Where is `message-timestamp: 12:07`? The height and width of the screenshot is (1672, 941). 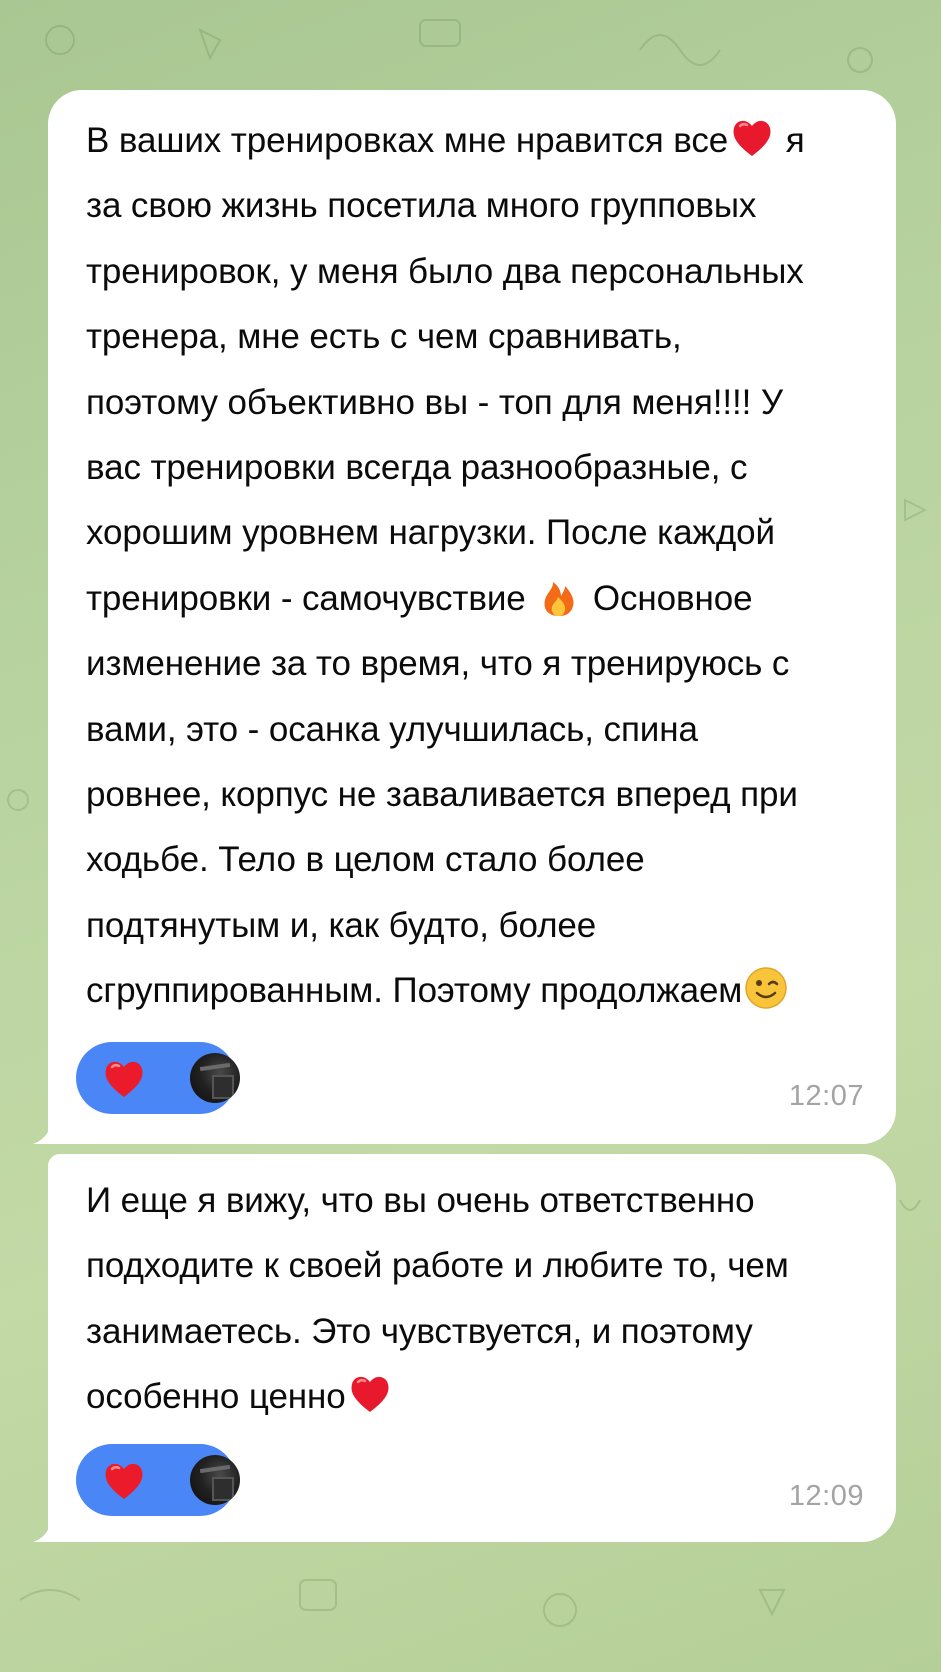 message-timestamp: 12:07 is located at coordinates (826, 1096).